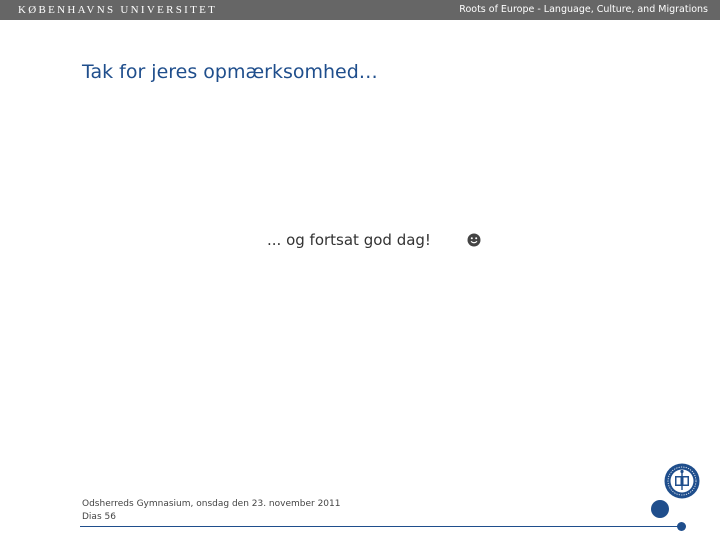 The width and height of the screenshot is (720, 540). Describe the element at coordinates (474, 240) in the screenshot. I see `smiley-face-icon` at that location.